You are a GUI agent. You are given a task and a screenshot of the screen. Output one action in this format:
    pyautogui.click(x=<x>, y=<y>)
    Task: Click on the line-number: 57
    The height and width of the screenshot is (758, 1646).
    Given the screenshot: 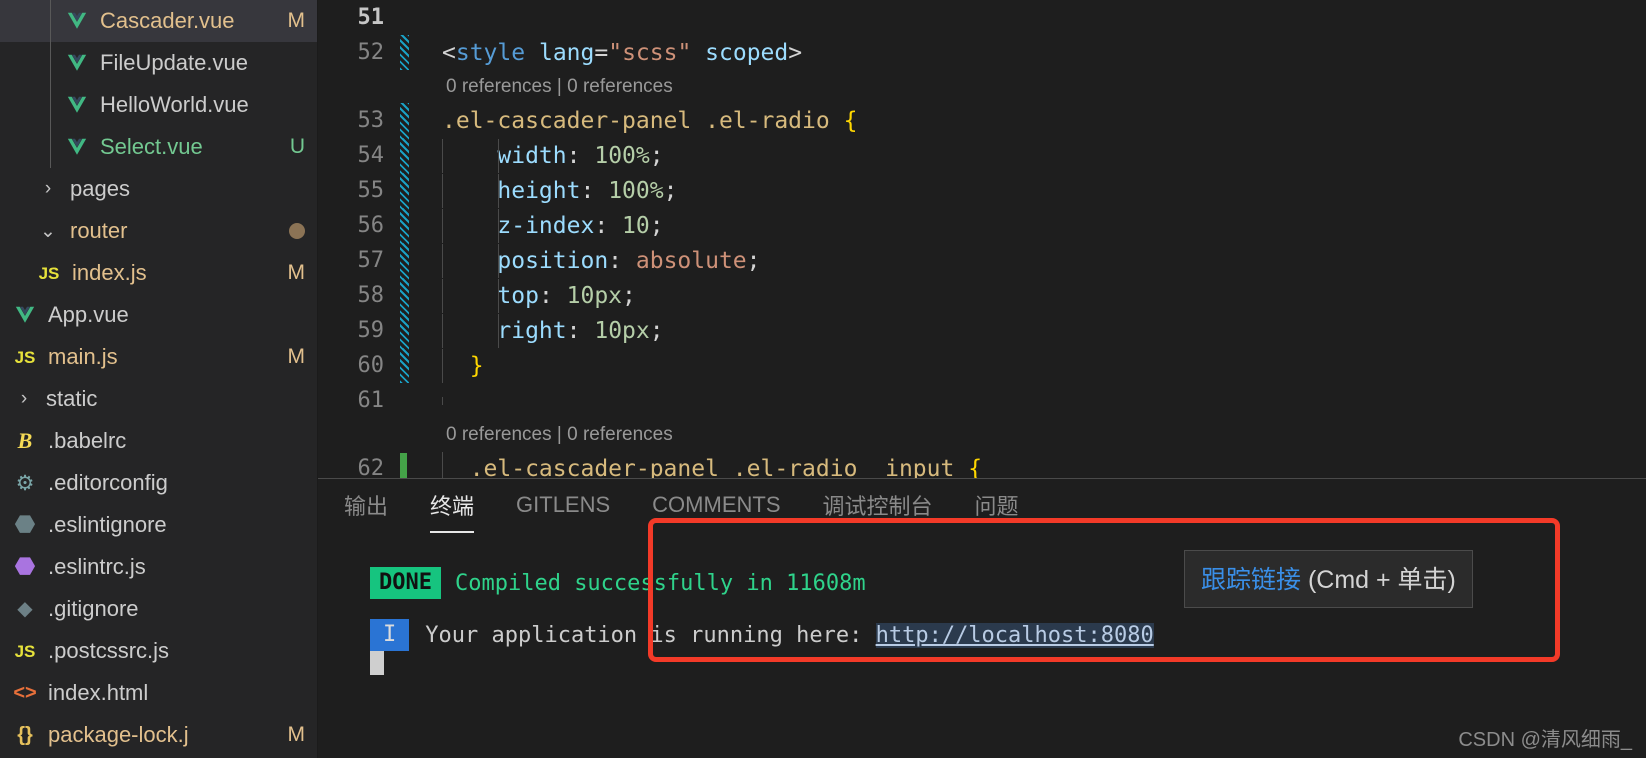 What is the action you would take?
    pyautogui.click(x=371, y=260)
    